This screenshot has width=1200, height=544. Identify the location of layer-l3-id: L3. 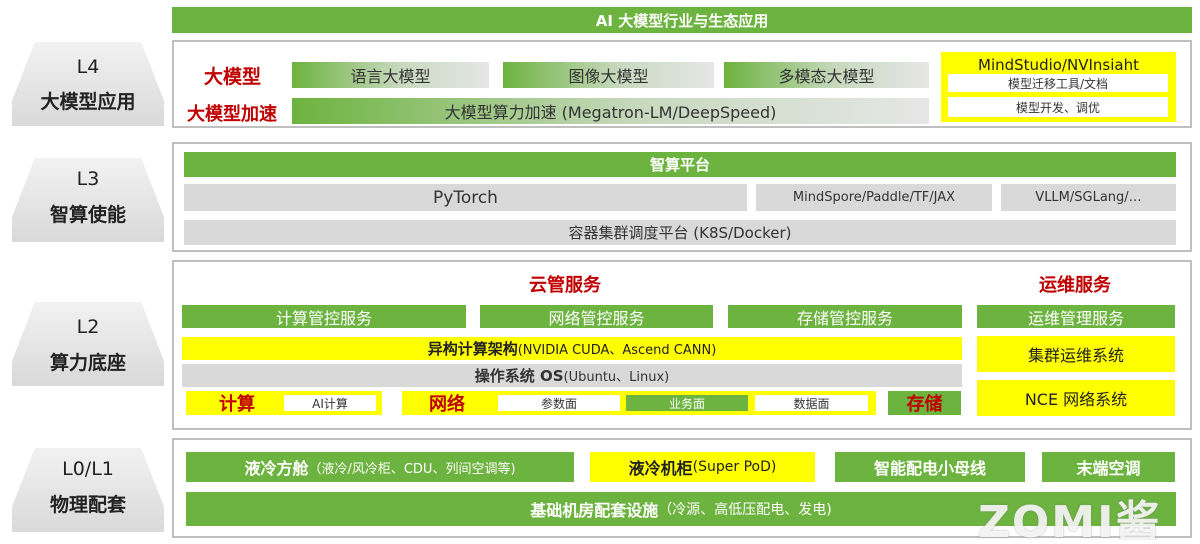
(88, 179).